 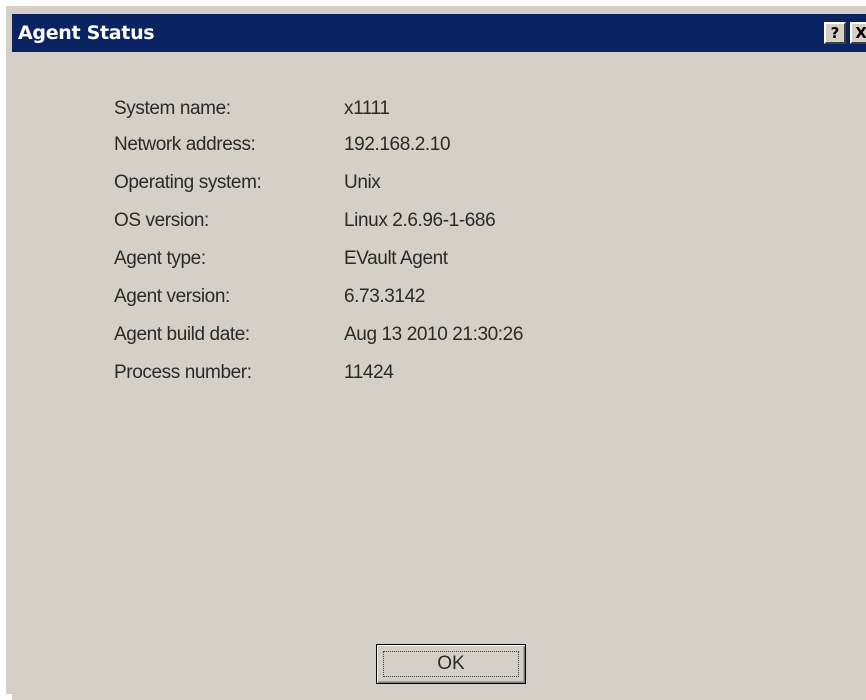 What do you see at coordinates (172, 108) in the screenshot?
I see `system-name-label: System name:` at bounding box center [172, 108].